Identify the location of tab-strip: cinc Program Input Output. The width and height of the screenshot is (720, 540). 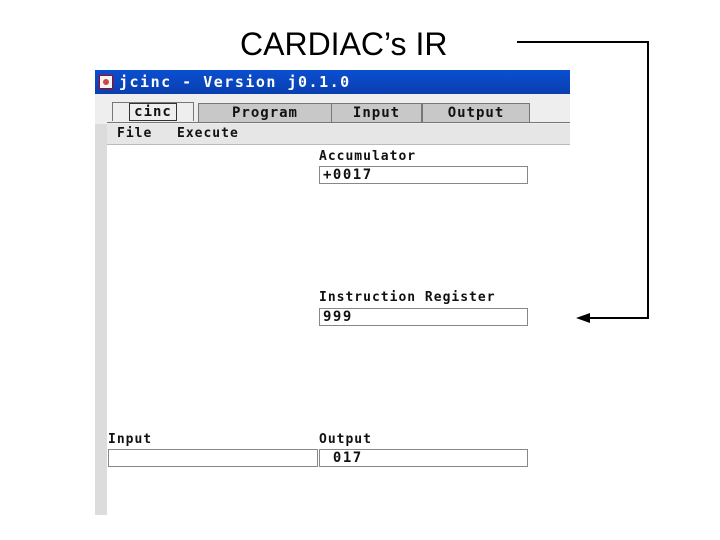
(332, 109).